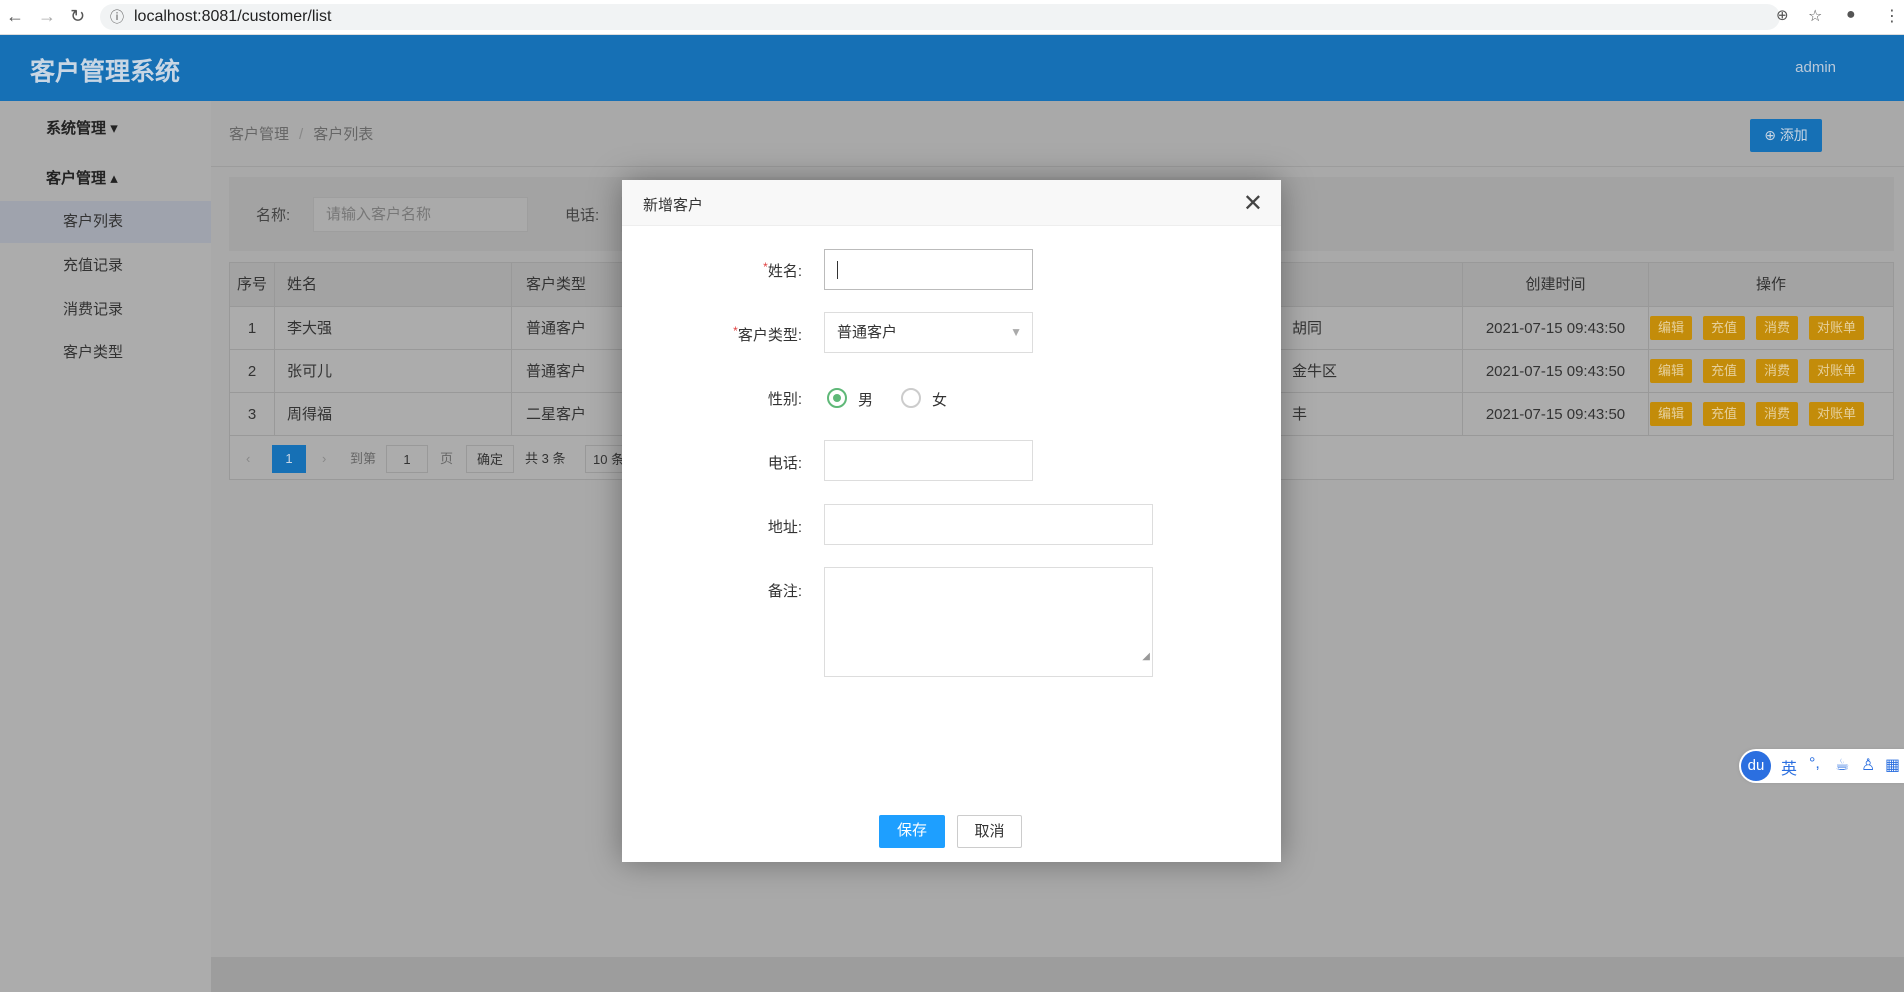  What do you see at coordinates (784, 399) in the screenshot?
I see `gender-label: 性别:` at bounding box center [784, 399].